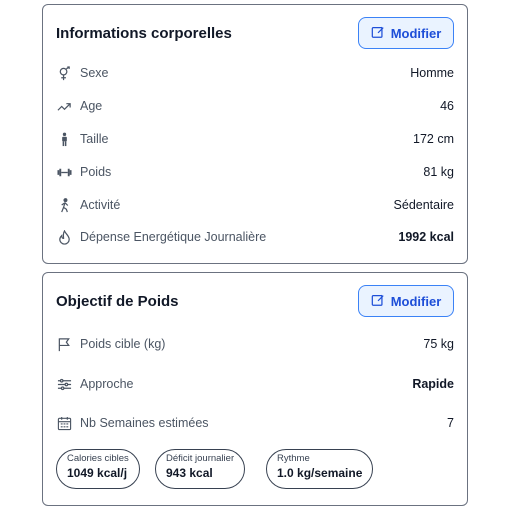 This screenshot has height=512, width=512. I want to click on chip-rythme: Rythme 1.0 kg/semaine, so click(320, 469).